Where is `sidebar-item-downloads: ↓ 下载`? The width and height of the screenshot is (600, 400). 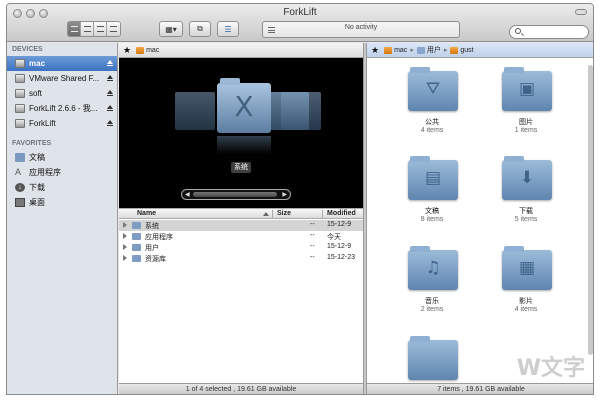
sidebar-item-downloads: ↓ 下载 is located at coordinates (62, 187).